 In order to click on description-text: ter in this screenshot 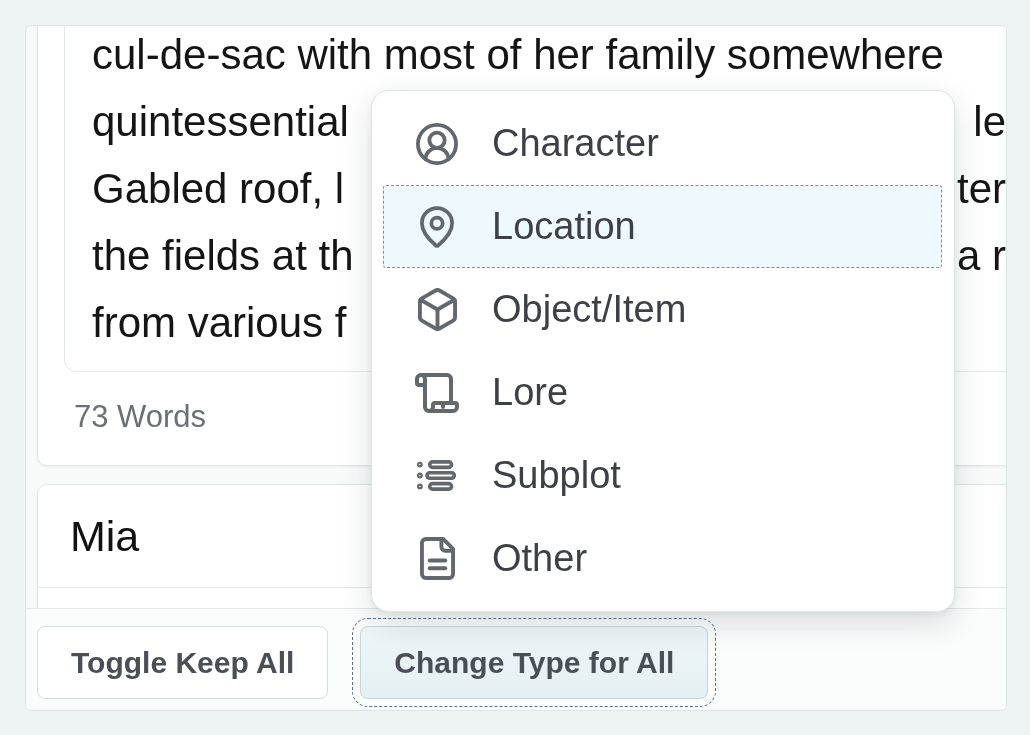, I will do `click(981, 188)`.